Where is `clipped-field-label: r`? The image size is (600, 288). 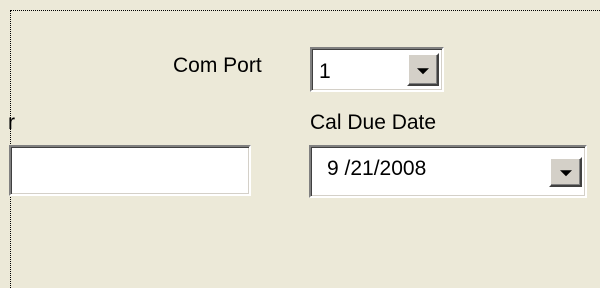 clipped-field-label: r is located at coordinates (11, 122).